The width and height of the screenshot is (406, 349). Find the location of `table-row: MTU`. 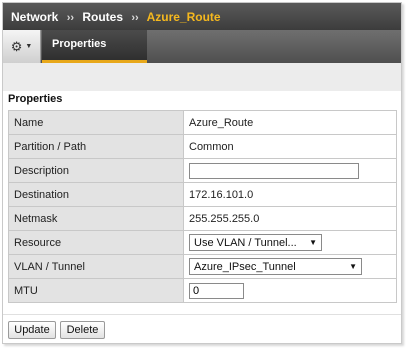

table-row: MTU is located at coordinates (202, 290).